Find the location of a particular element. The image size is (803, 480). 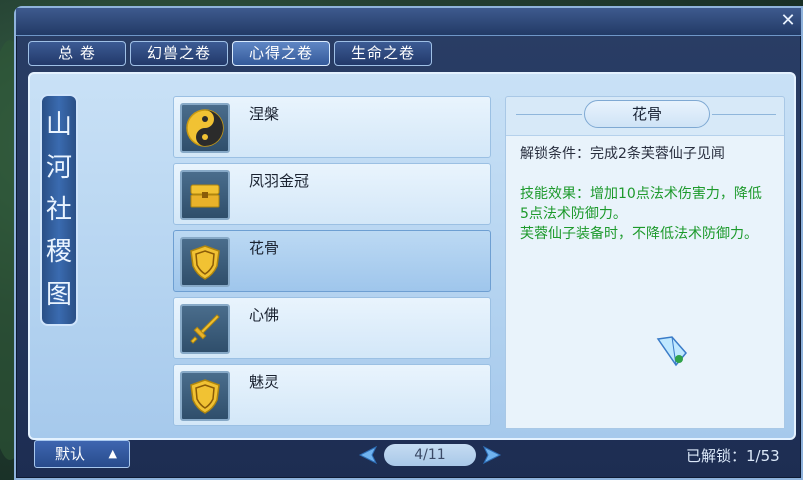

banner-char: 社 is located at coordinates (58, 209).